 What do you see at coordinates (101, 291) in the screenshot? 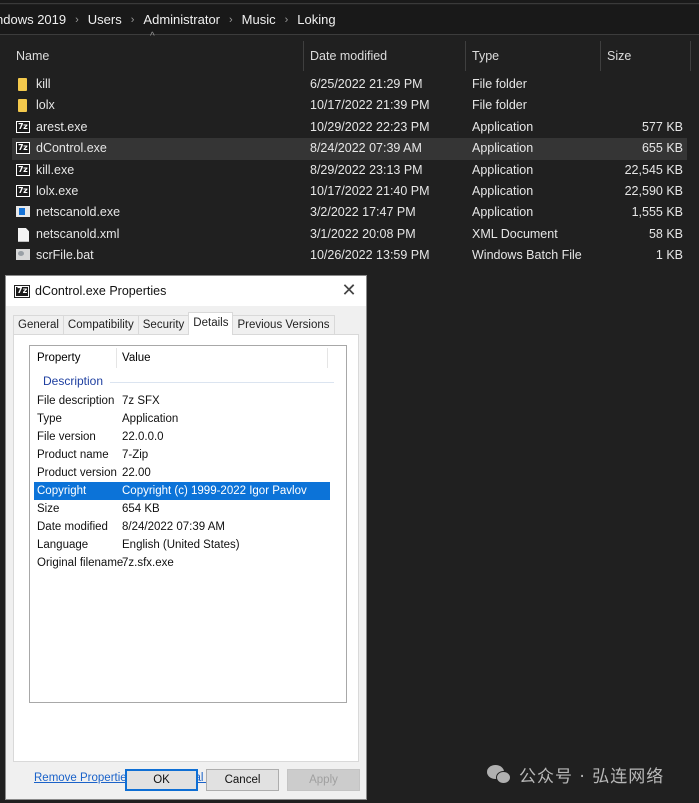
I see `dialog-title: dControl.exe Properties` at bounding box center [101, 291].